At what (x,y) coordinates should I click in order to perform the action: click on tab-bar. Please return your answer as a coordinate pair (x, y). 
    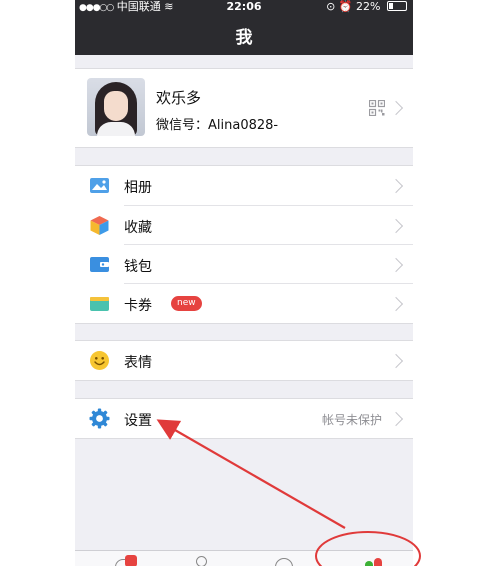
    Looking at the image, I should click on (244, 558).